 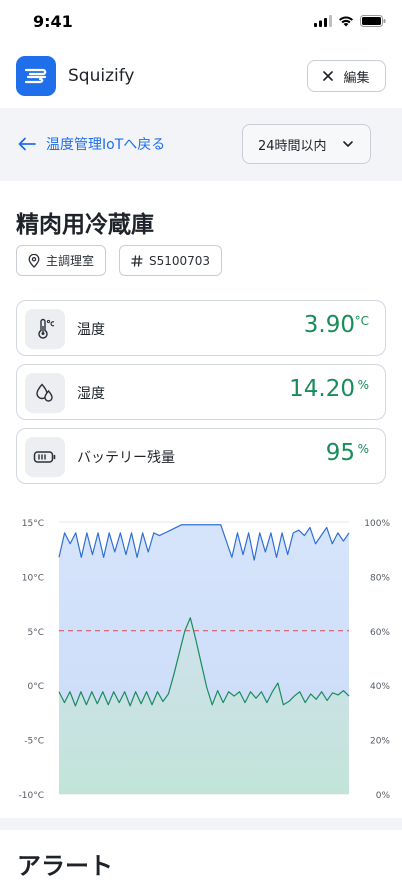 What do you see at coordinates (126, 458) in the screenshot?
I see `metric-label: バッテリー残量` at bounding box center [126, 458].